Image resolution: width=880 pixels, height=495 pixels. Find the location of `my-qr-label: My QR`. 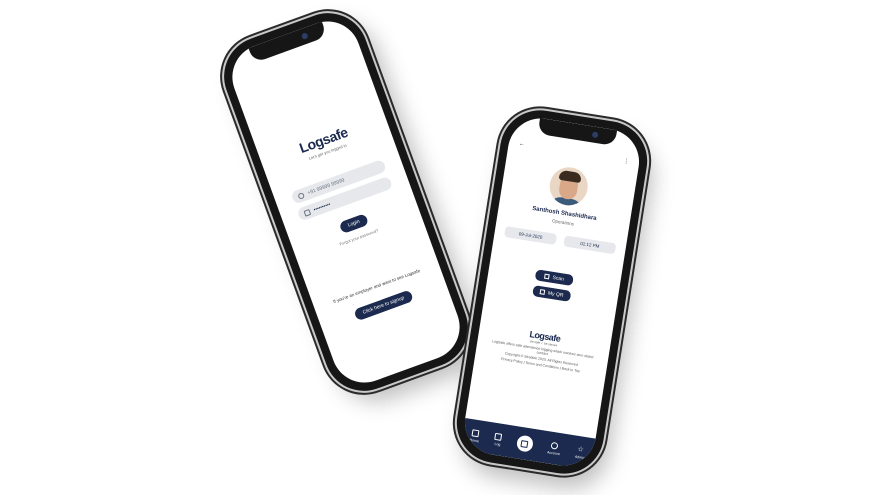

my-qr-label: My QR is located at coordinates (555, 294).